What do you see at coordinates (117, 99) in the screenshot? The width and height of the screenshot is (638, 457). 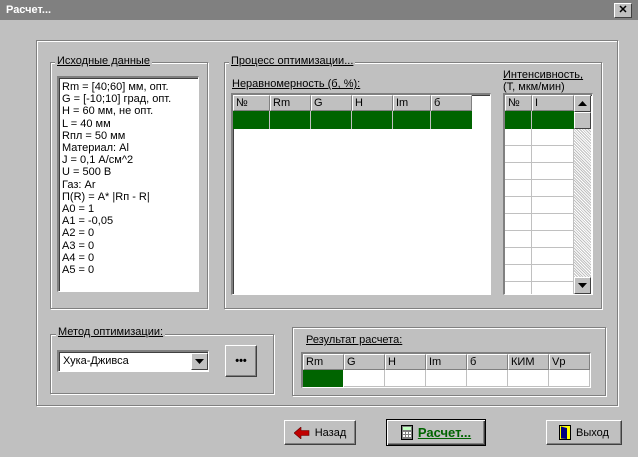 I see `source-param-line: G = [-10;10] град, опт.` at bounding box center [117, 99].